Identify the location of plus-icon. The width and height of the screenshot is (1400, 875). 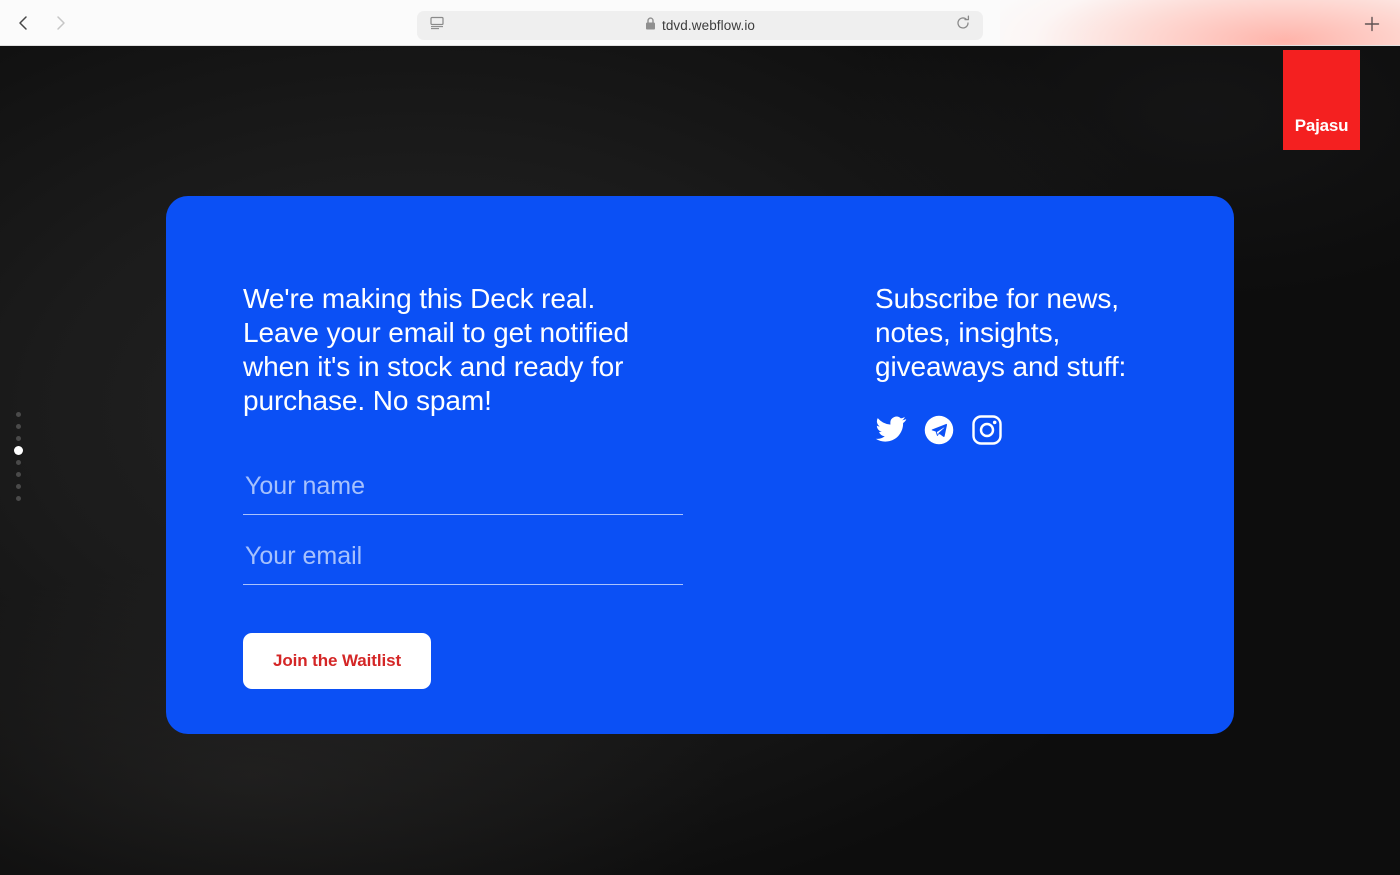
(1372, 25).